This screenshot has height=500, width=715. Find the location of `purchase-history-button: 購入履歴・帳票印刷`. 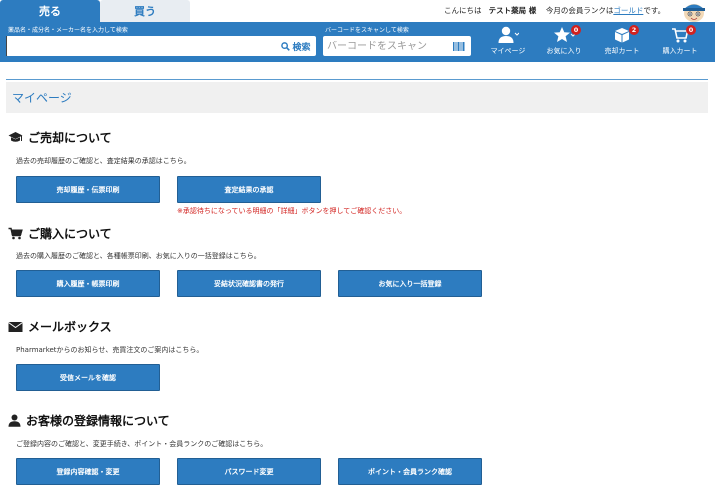

purchase-history-button: 購入履歴・帳票印刷 is located at coordinates (88, 283).